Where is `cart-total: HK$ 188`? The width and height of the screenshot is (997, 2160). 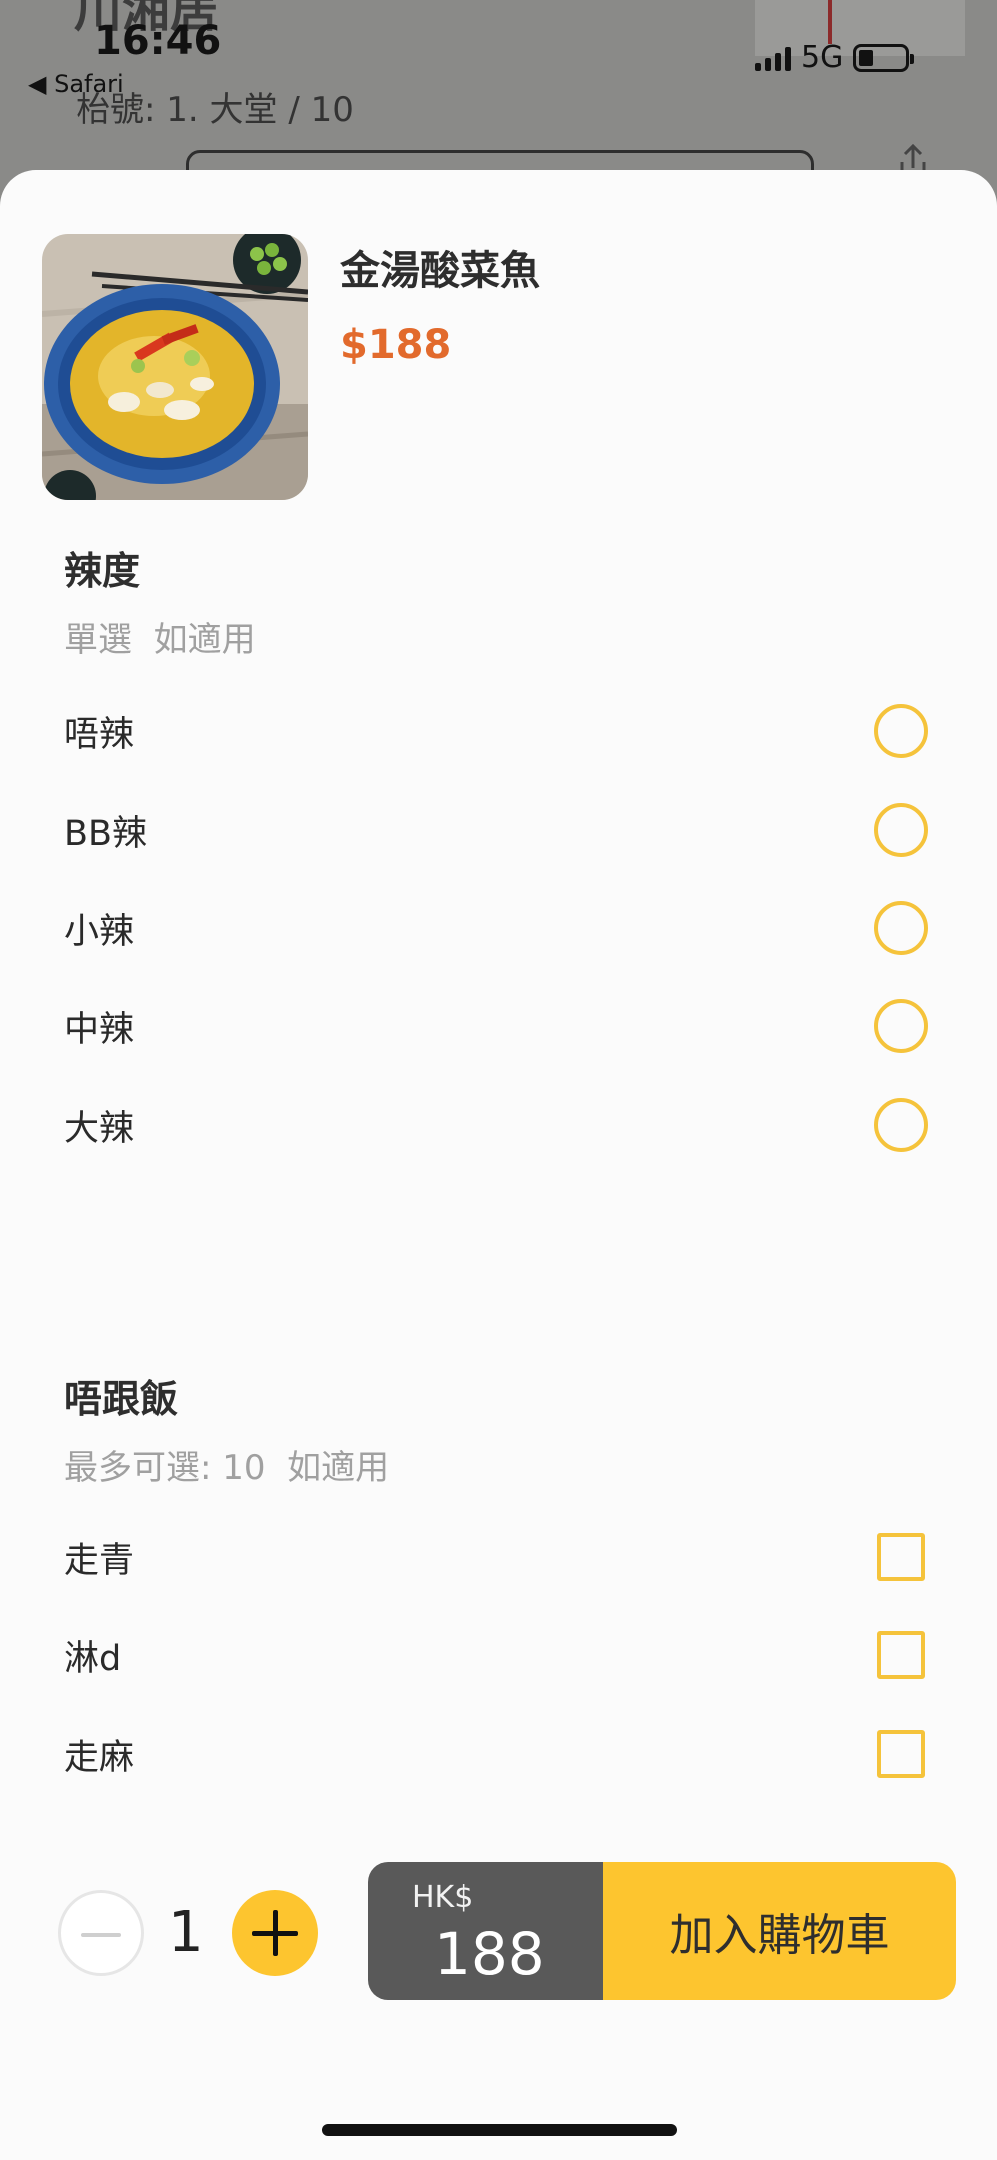 cart-total: HK$ 188 is located at coordinates (485, 1931).